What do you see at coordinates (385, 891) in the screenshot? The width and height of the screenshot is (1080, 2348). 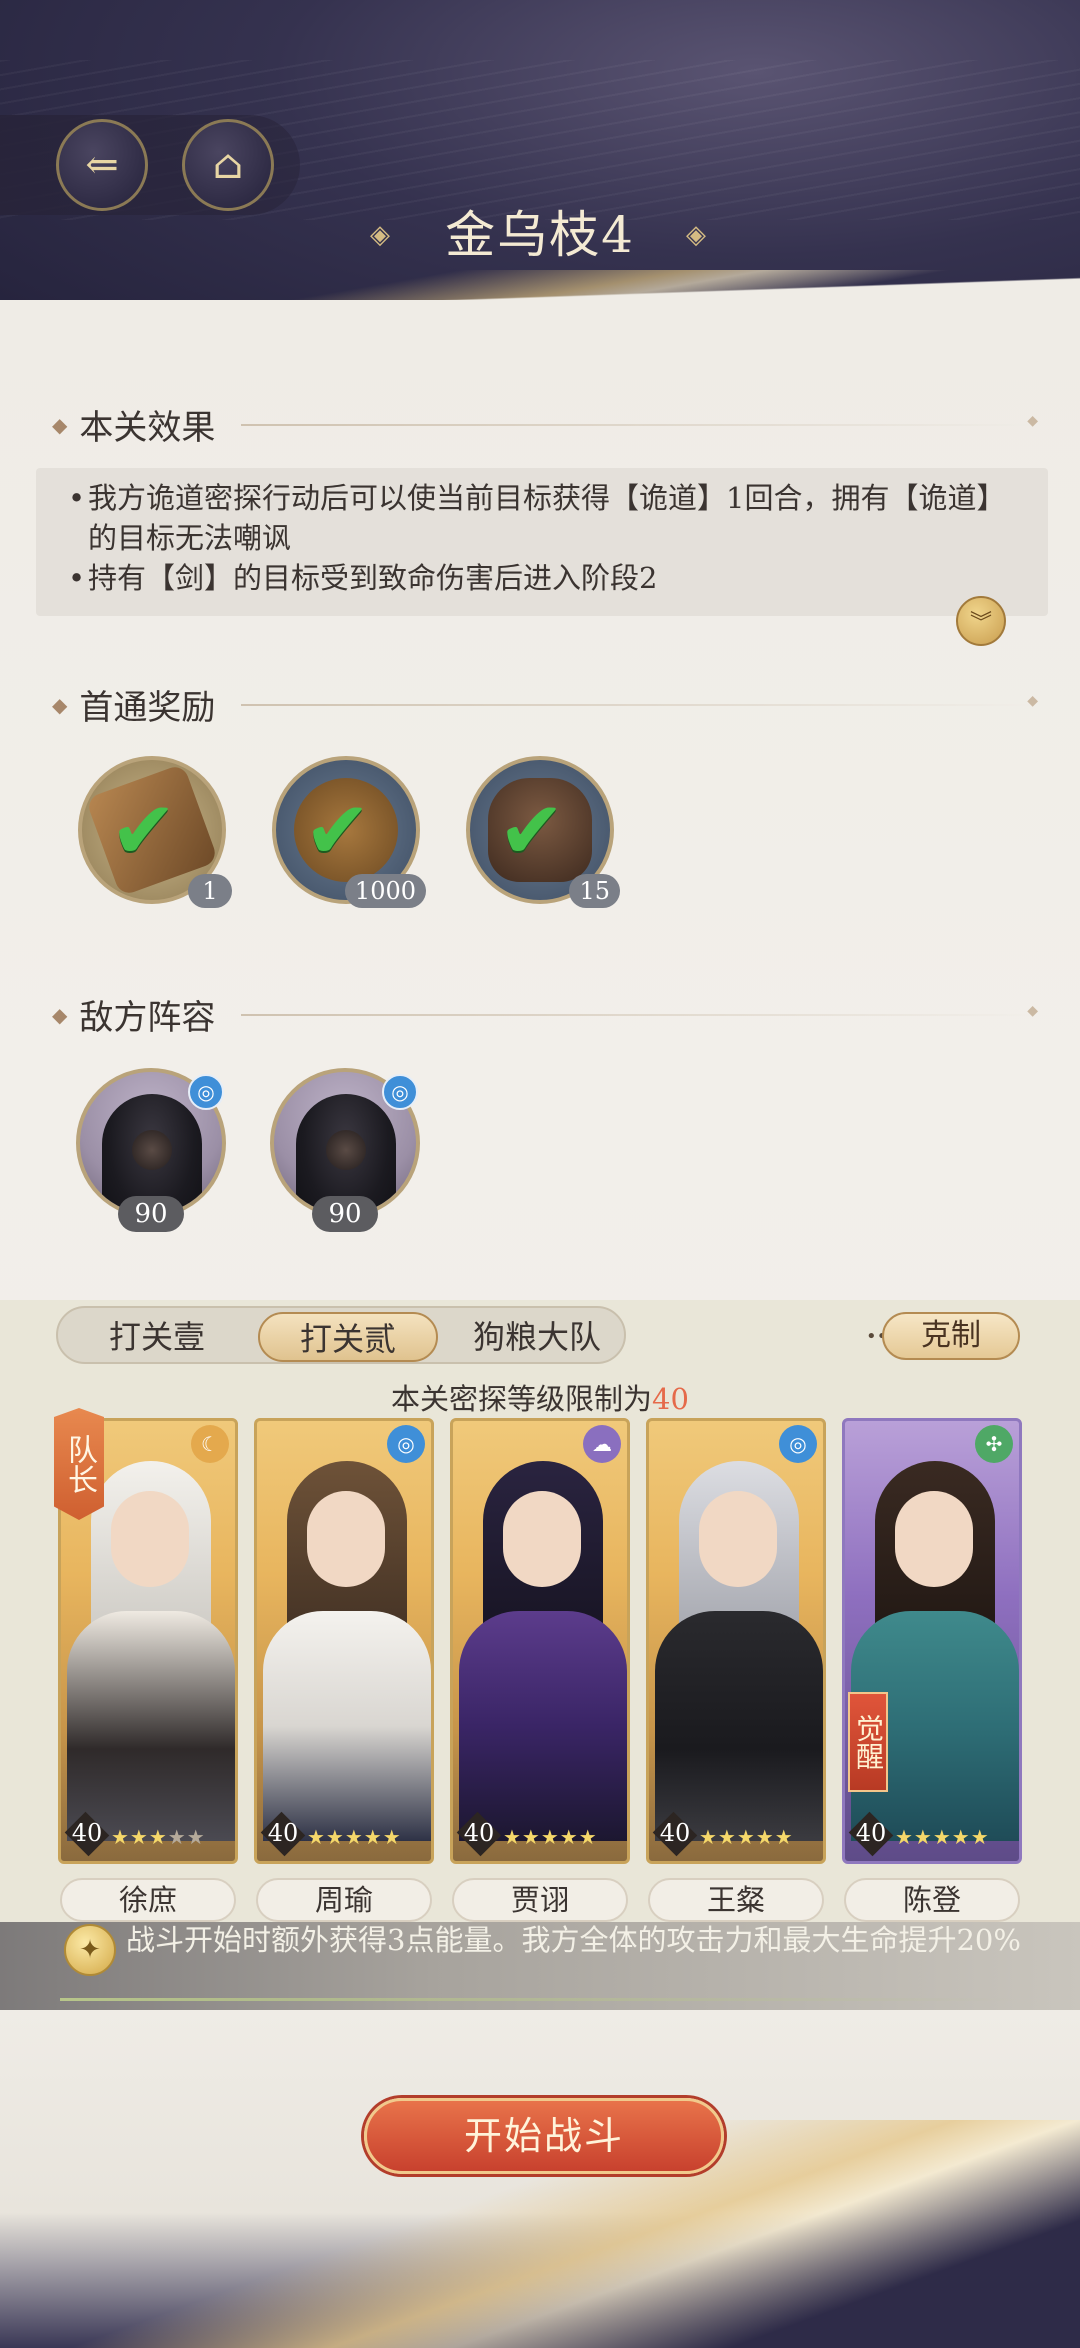 I see `reward-quantity: 1000` at bounding box center [385, 891].